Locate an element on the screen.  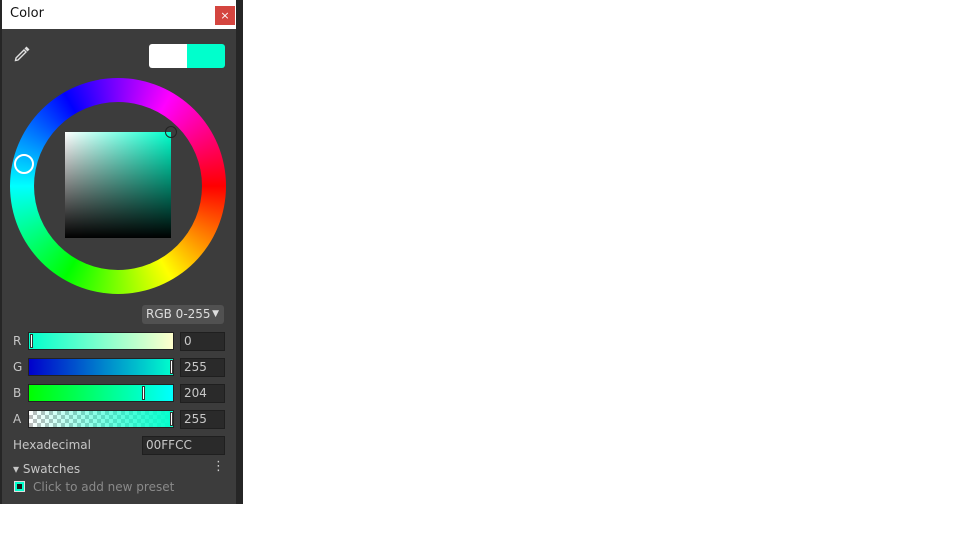
slider-a is located at coordinates (101, 419).